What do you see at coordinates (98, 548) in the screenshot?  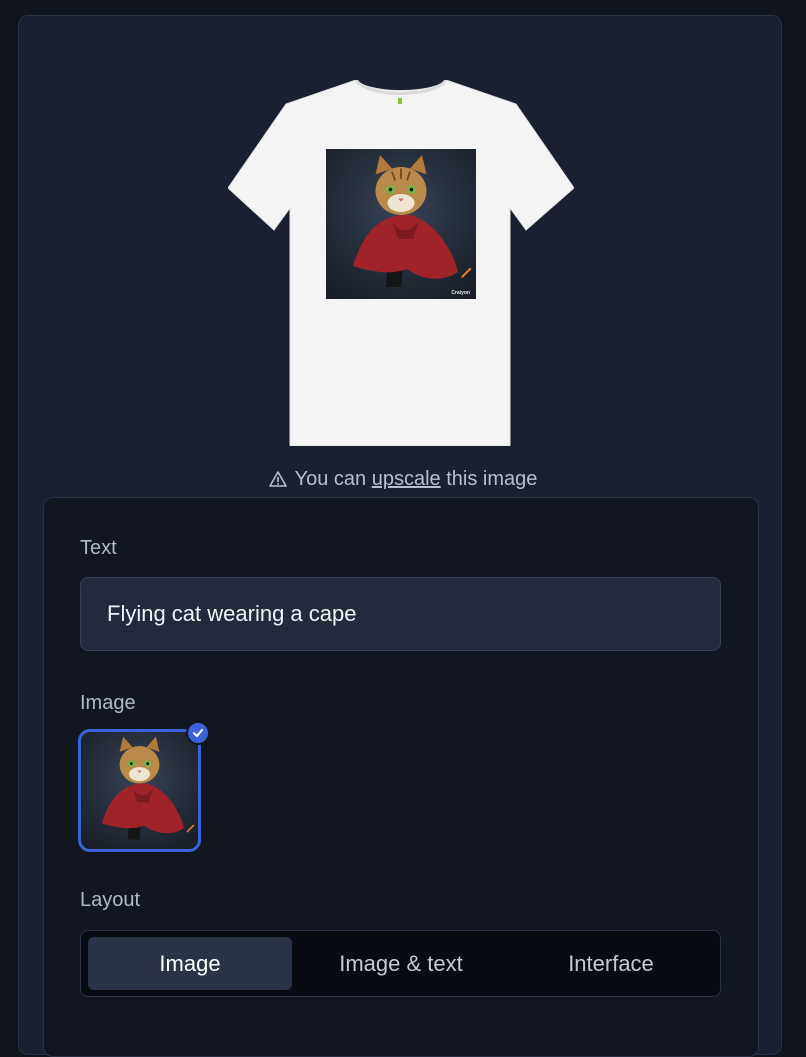 I see `text-label: Text` at bounding box center [98, 548].